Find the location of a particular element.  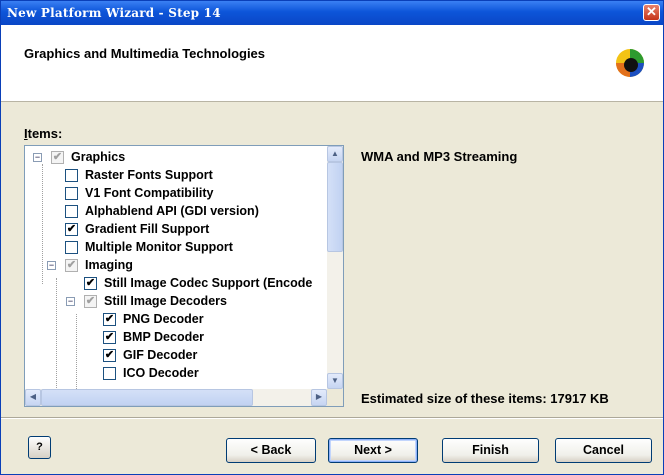

help-button: ? is located at coordinates (39, 447).